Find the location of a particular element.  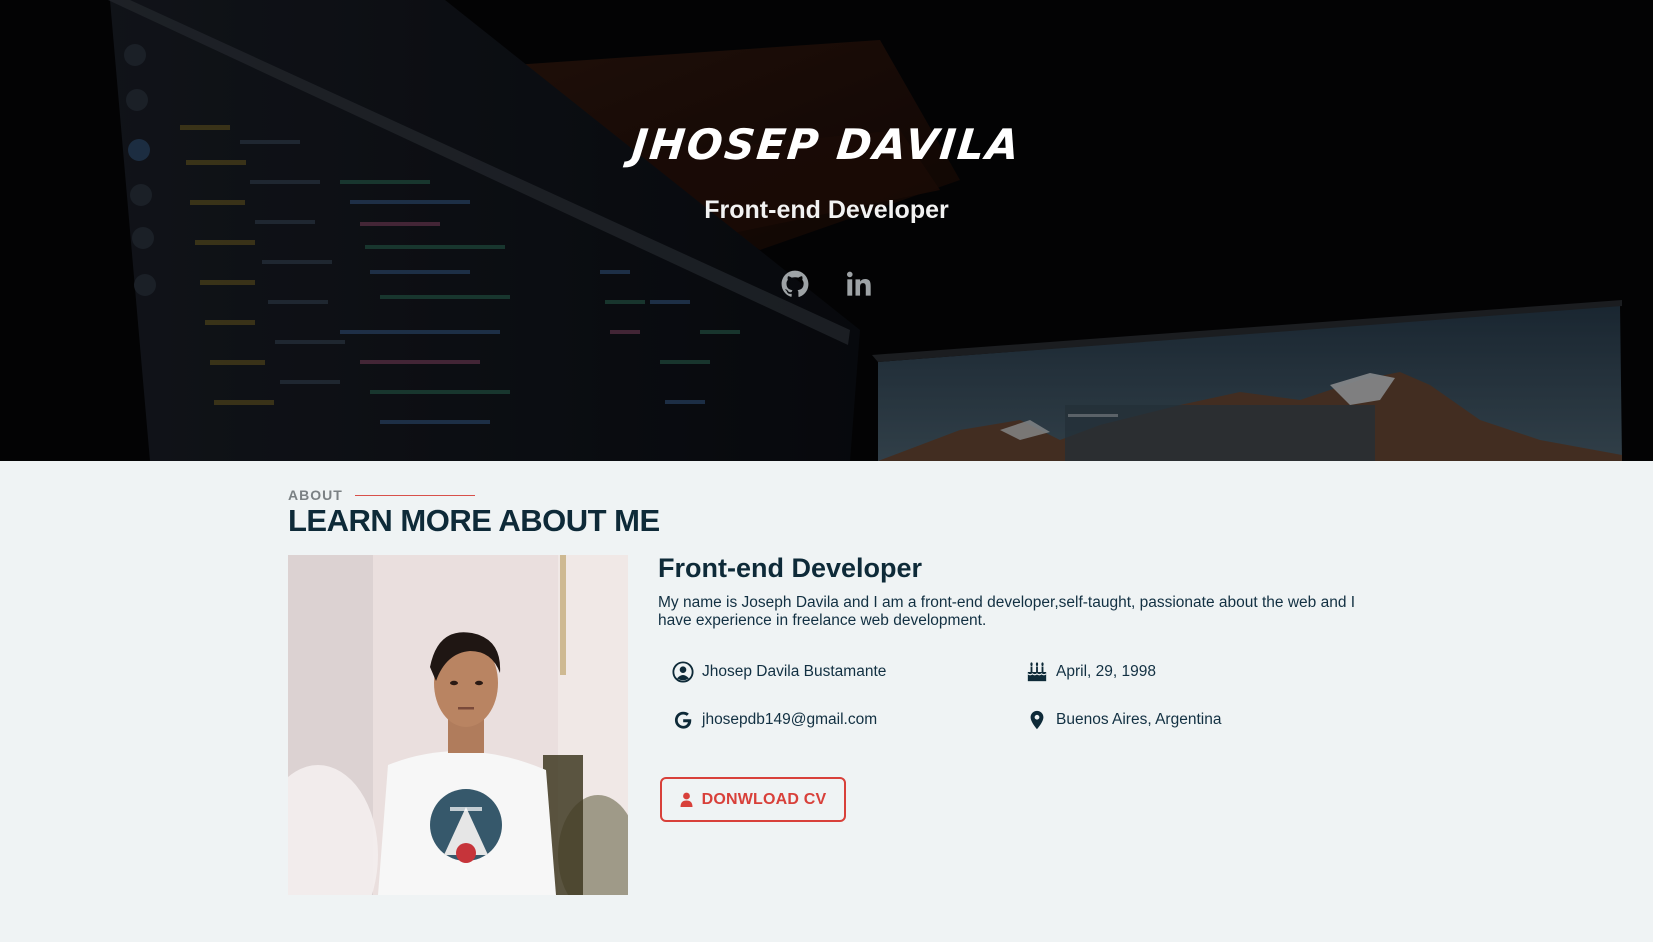

eyebrow-label: ABOUT is located at coordinates (315, 495).